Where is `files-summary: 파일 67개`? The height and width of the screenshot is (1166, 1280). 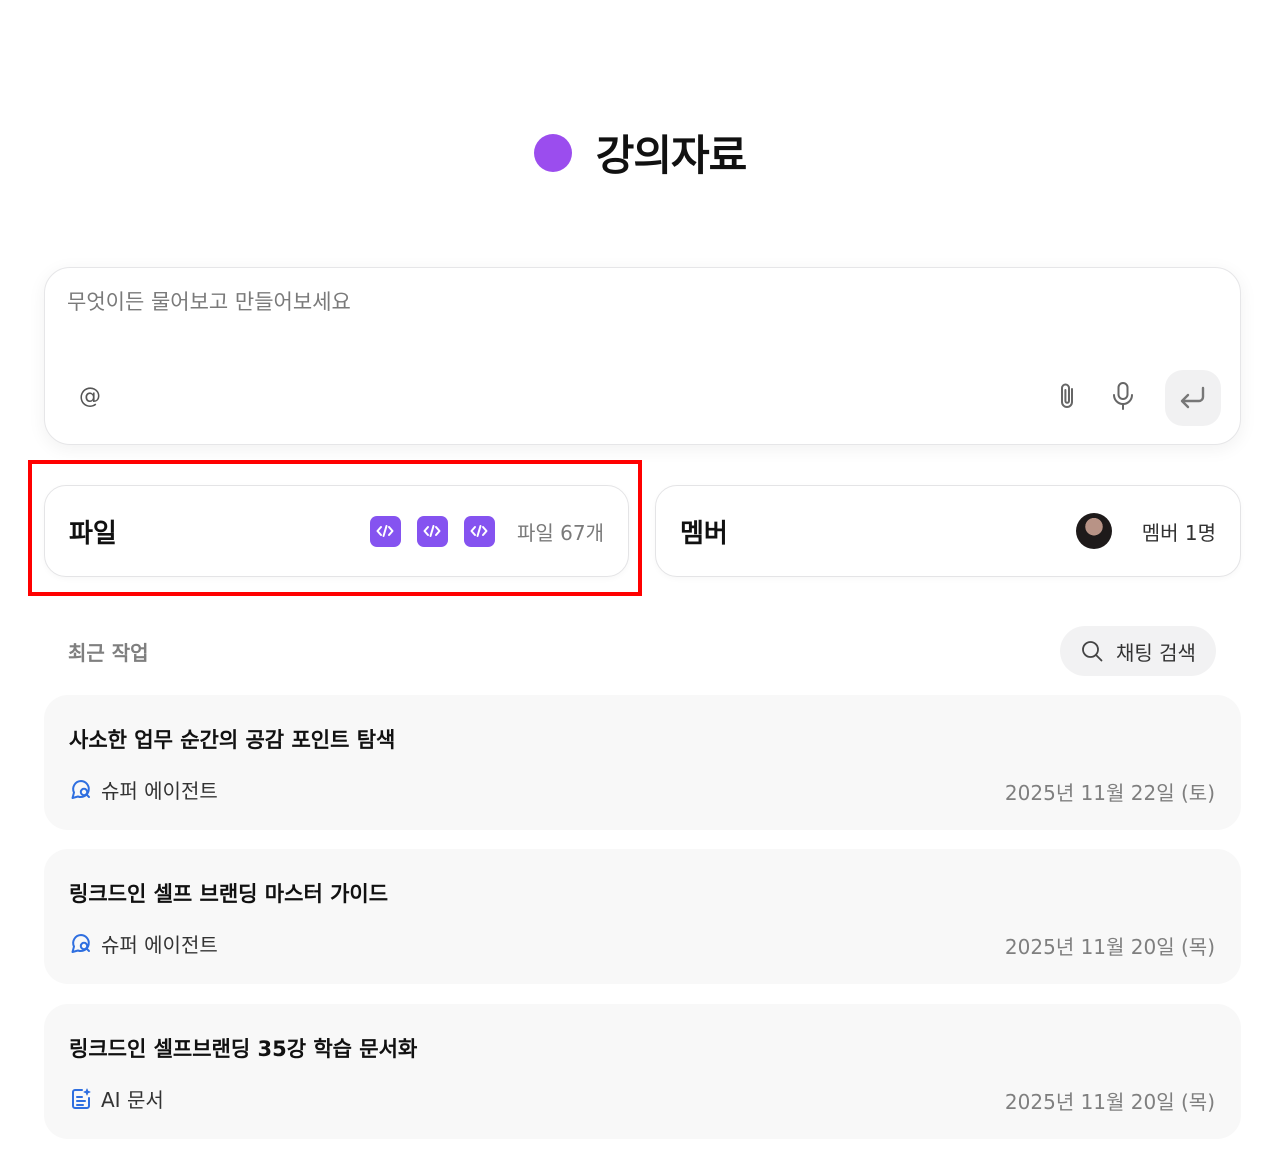
files-summary: 파일 67개 is located at coordinates (486, 531).